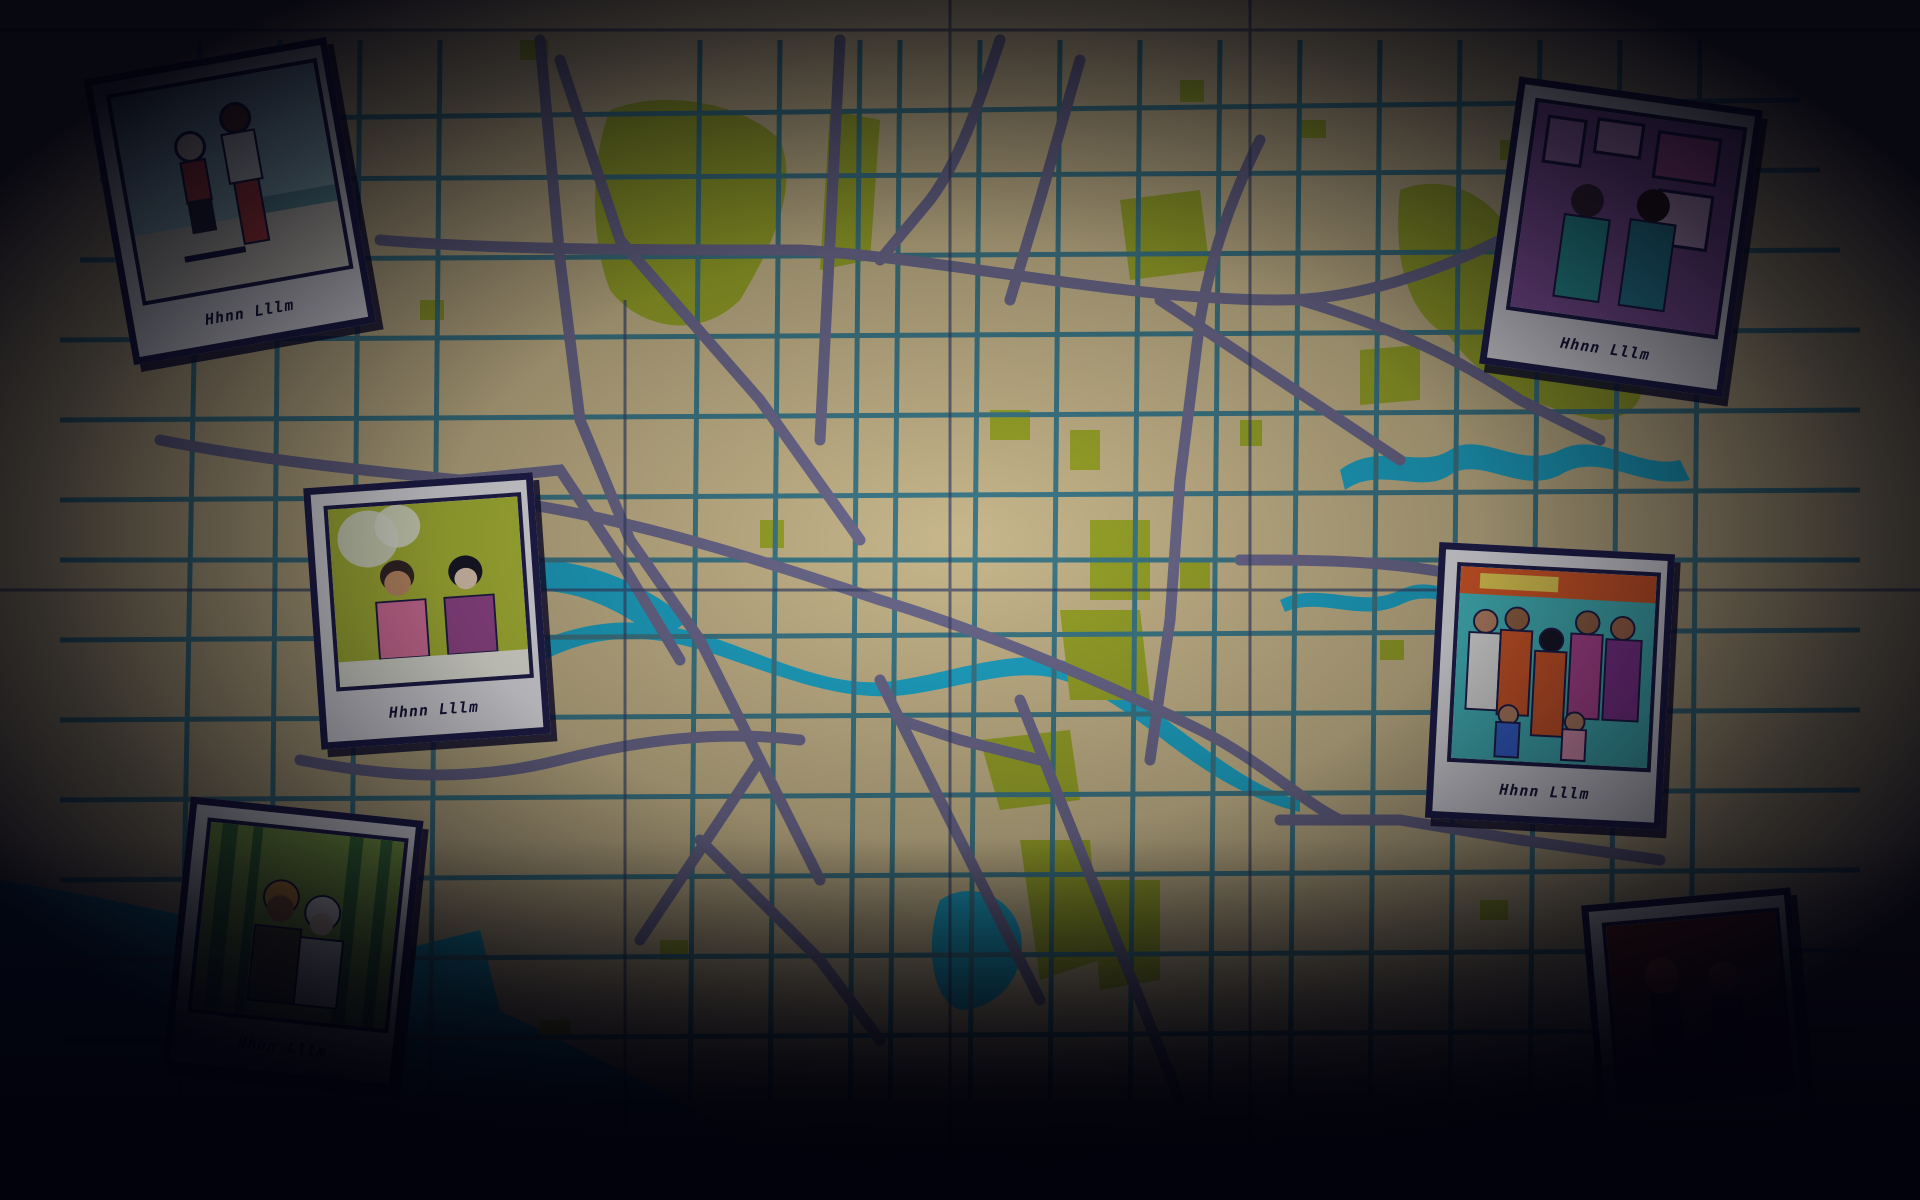 The image size is (1920, 1200). I want to click on photo-polaroid-gallery: Hhnn Lllm, so click(1621, 237).